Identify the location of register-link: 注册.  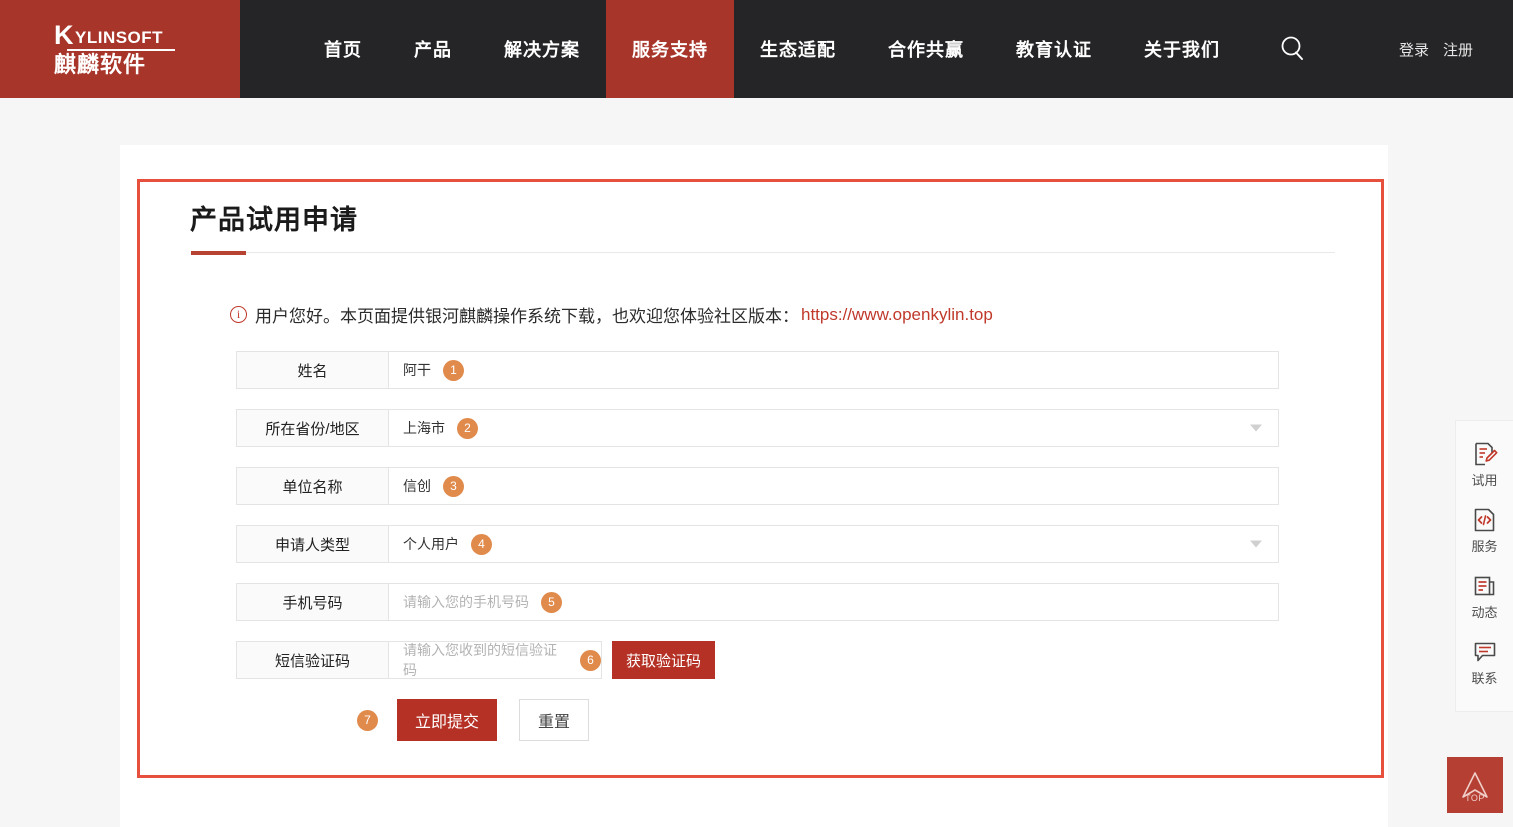
(1458, 49).